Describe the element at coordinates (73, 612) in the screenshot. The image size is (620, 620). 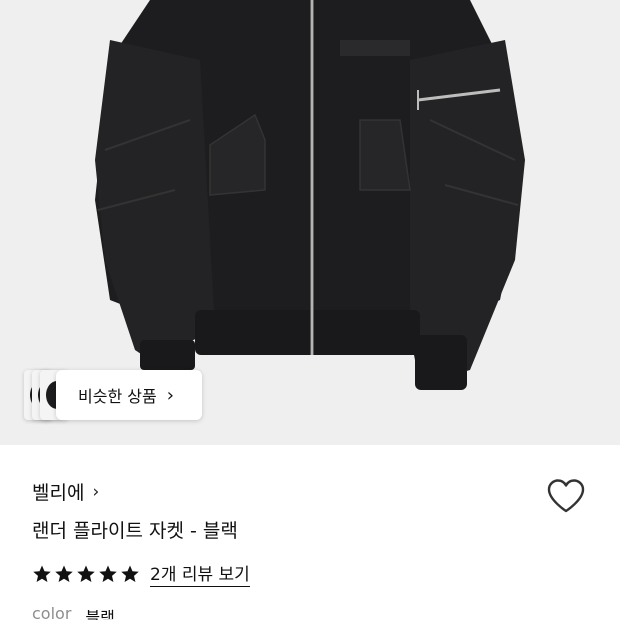
I see `color-option-row: color 블랙` at that location.